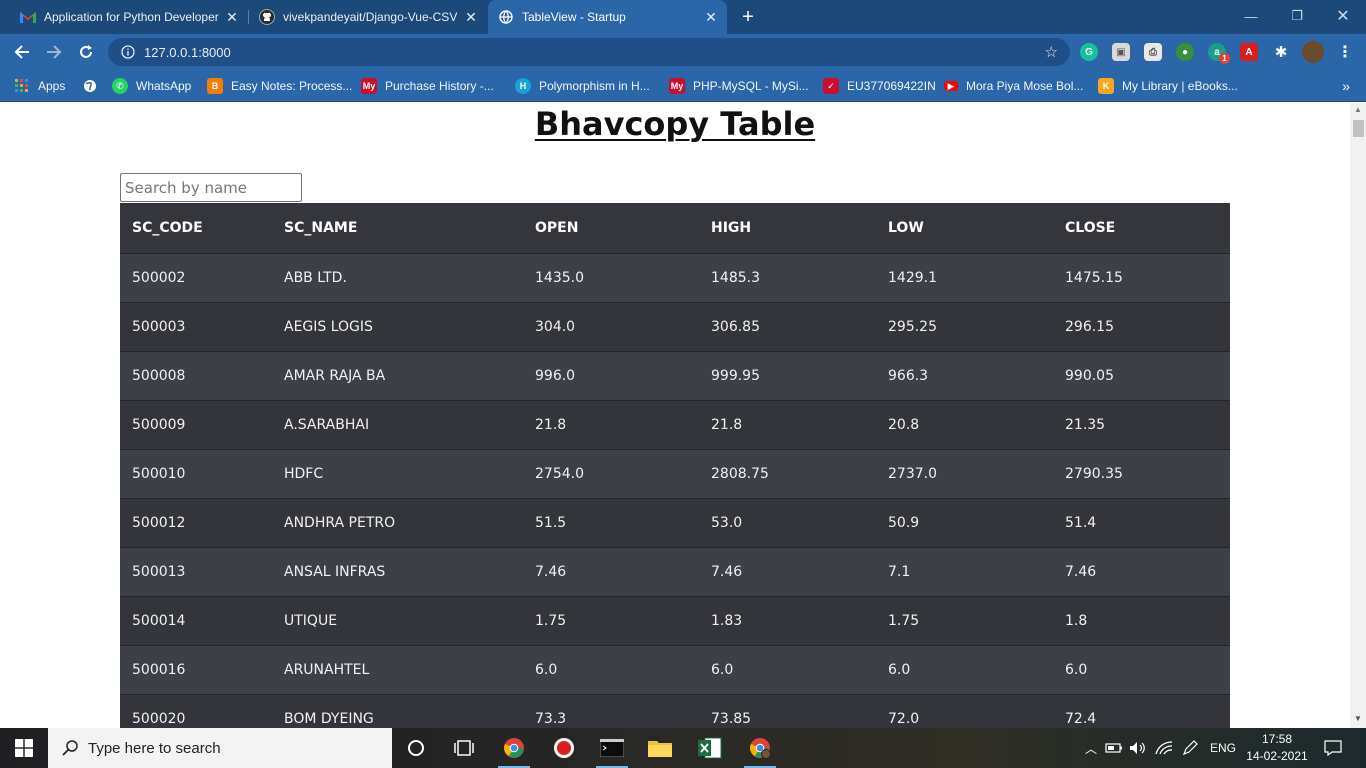  Describe the element at coordinates (1277, 748) in the screenshot. I see `system-clock: 17:58 14-02-2021` at that location.